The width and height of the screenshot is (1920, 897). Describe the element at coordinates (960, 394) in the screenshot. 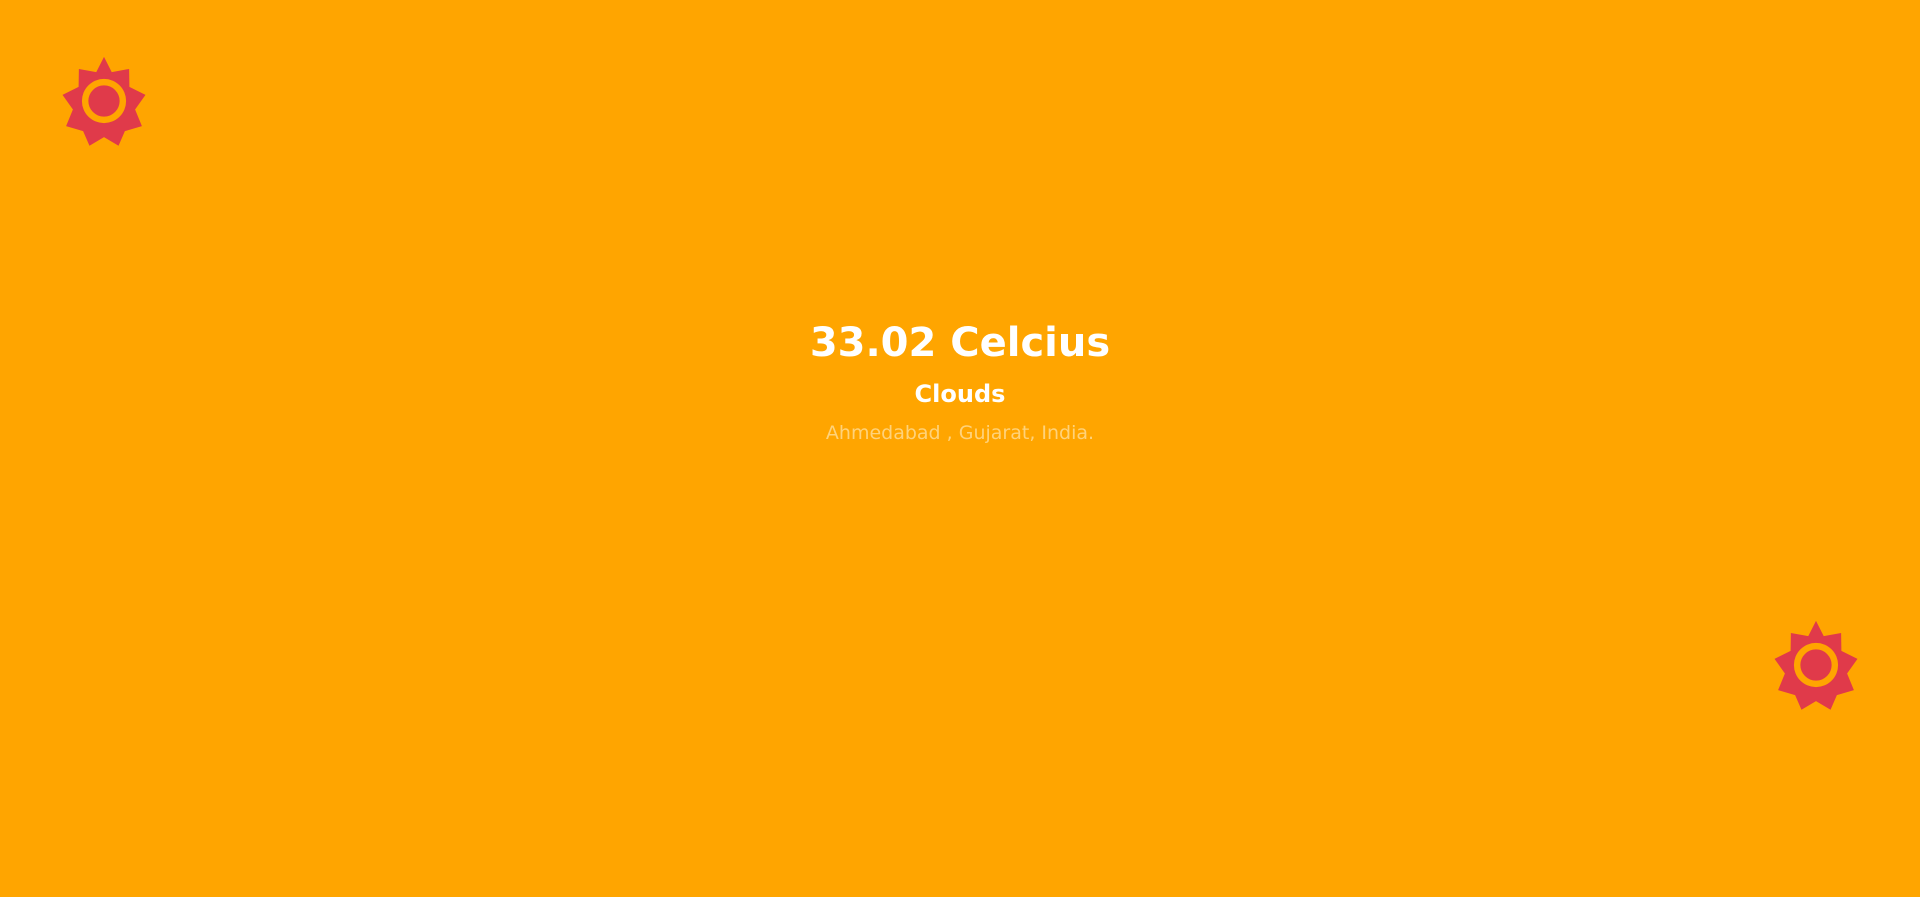

I see `weather-condition: Clouds` at that location.